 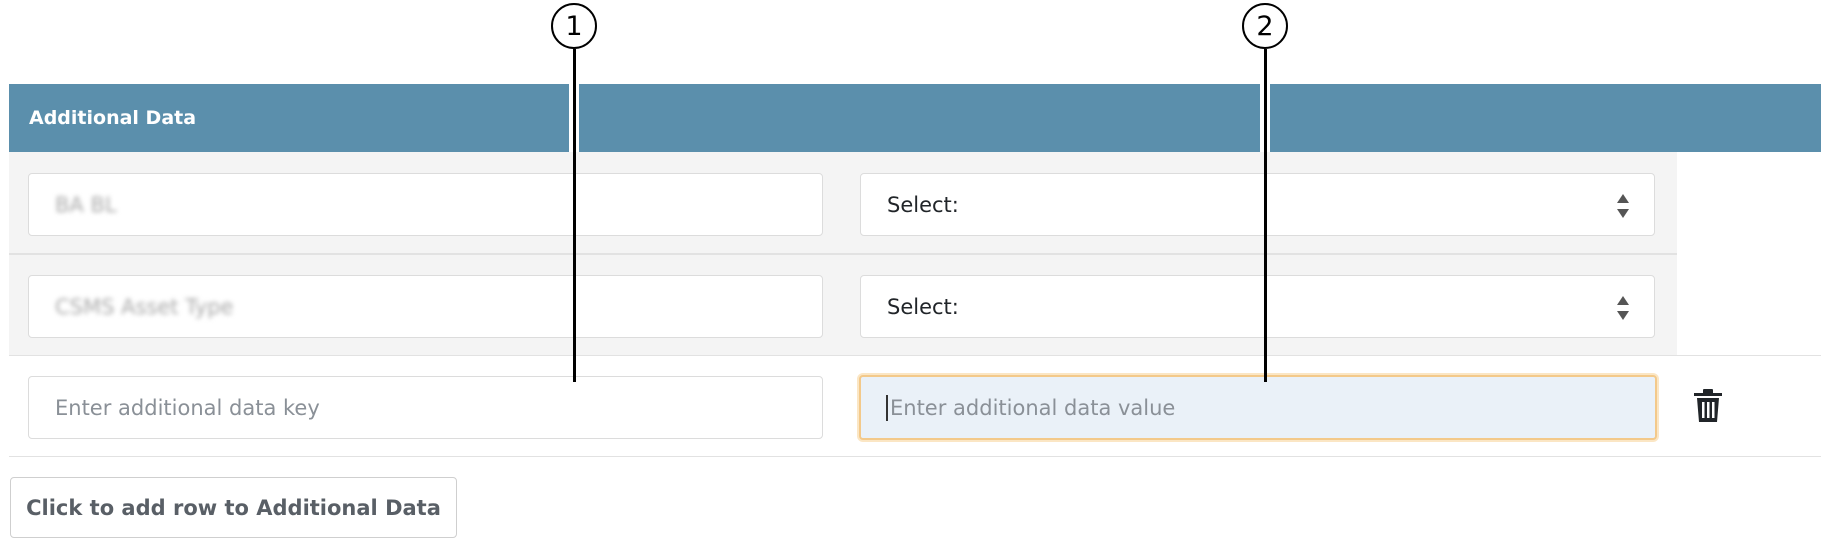 I want to click on add-row-button: Click to add row to Additional Data, so click(x=233, y=507).